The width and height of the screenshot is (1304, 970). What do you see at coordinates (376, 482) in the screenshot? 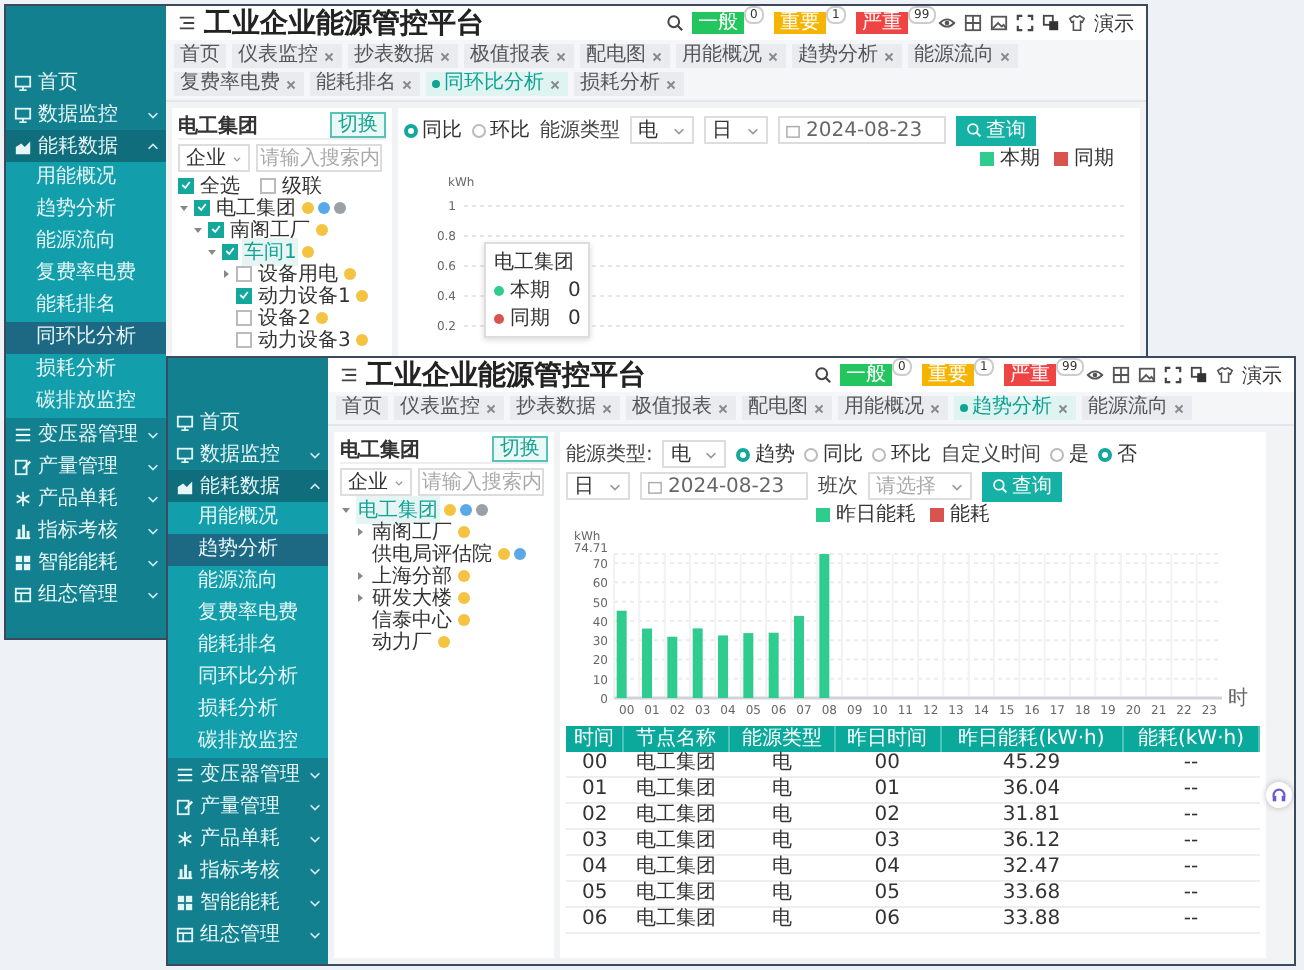
I see `scope-dropdown: 企业` at bounding box center [376, 482].